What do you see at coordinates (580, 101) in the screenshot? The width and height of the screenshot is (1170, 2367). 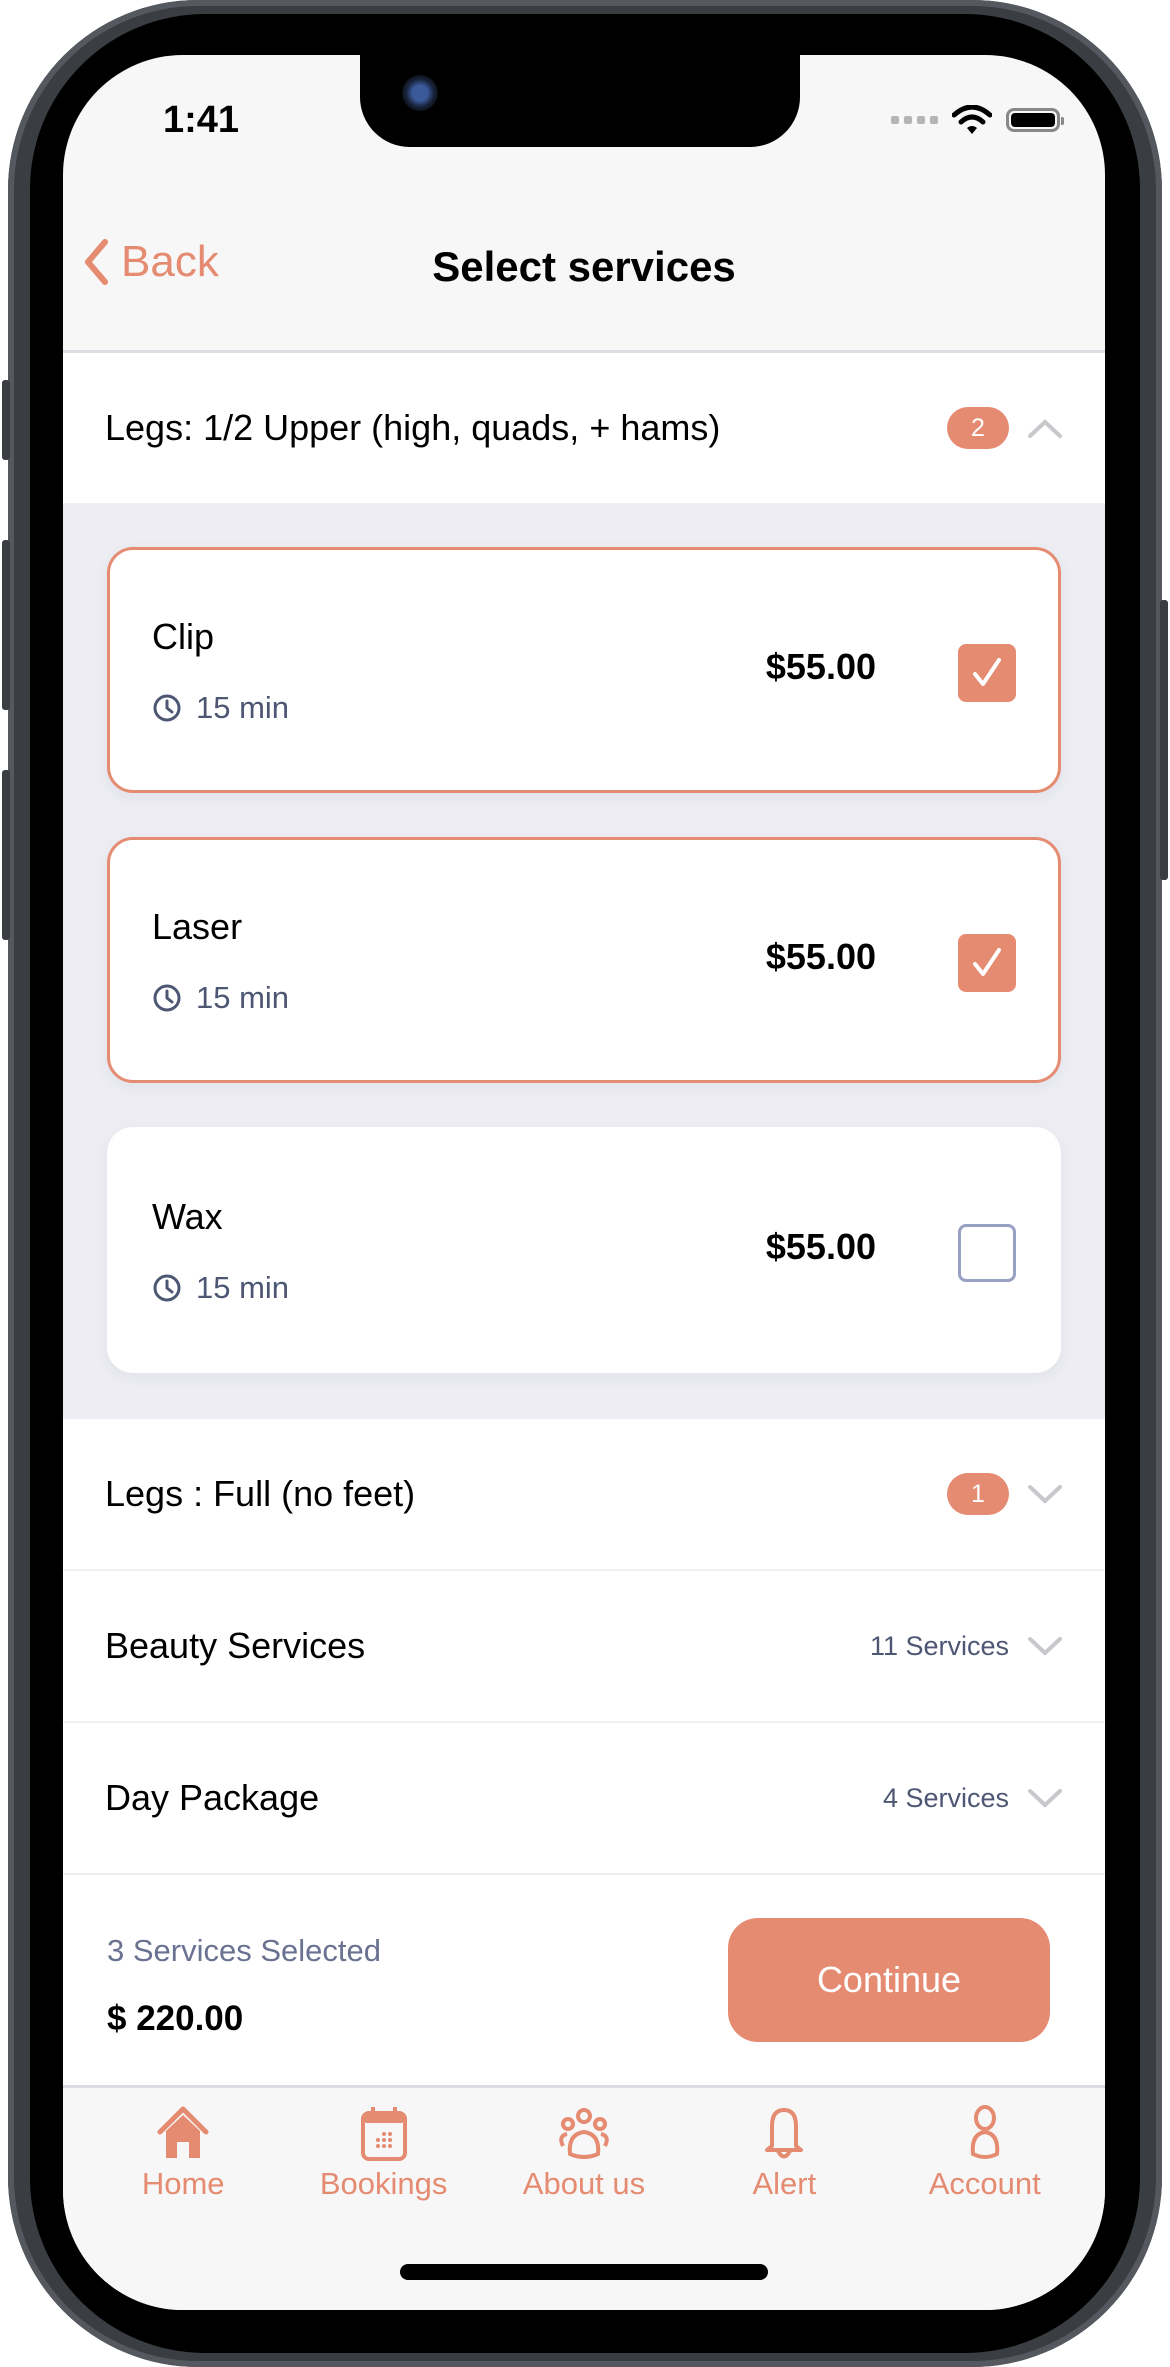 I see `notch` at bounding box center [580, 101].